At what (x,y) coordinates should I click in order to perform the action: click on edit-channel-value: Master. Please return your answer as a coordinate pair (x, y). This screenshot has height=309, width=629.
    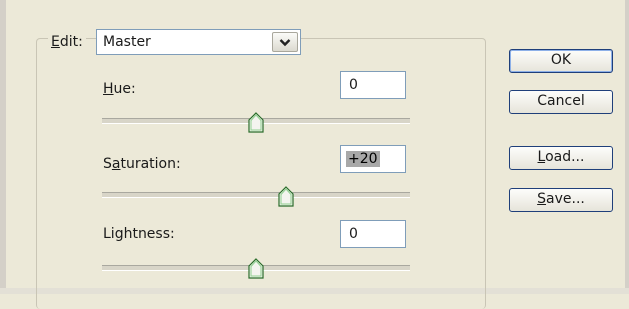
    Looking at the image, I should click on (127, 42).